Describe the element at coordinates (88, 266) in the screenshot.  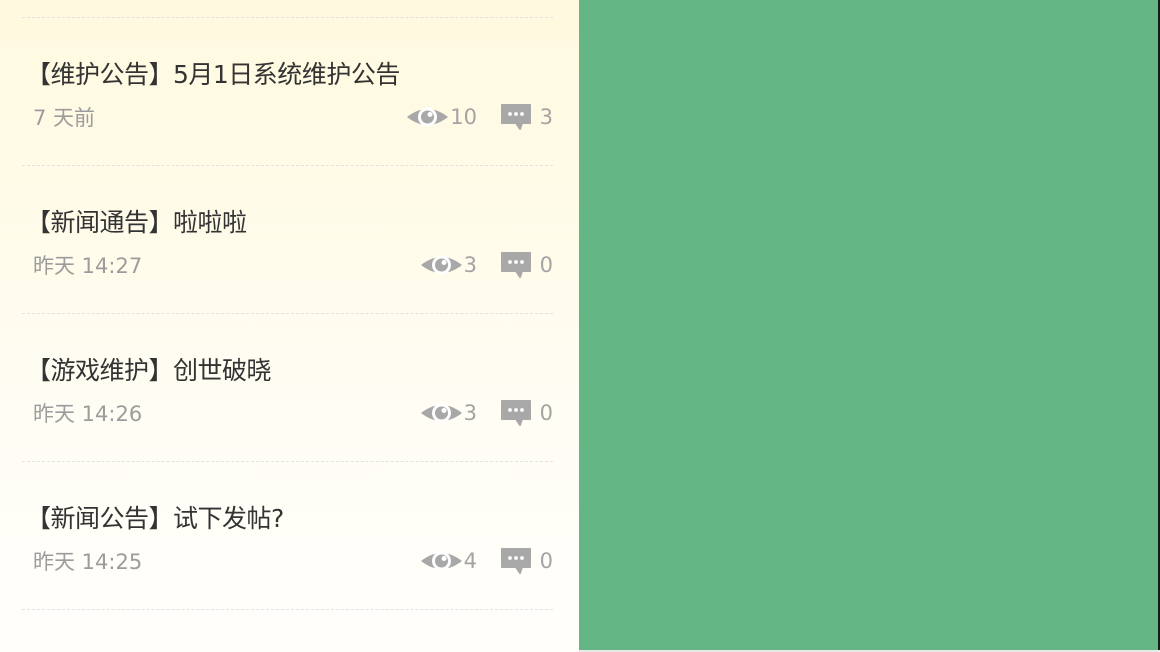
I see `post-time: 昨天 14:27` at that location.